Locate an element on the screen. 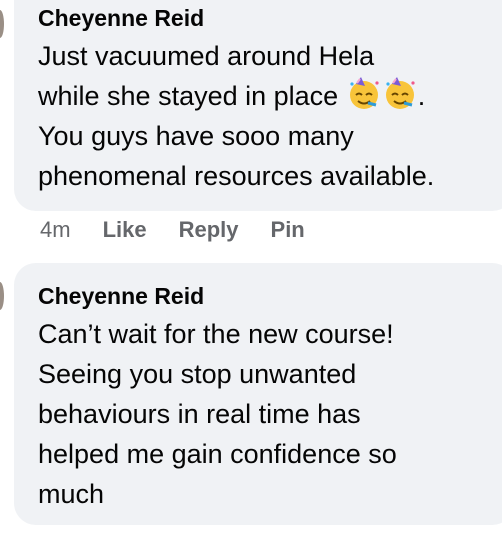 The height and width of the screenshot is (534, 502). pin-button: Pin is located at coordinates (288, 230).